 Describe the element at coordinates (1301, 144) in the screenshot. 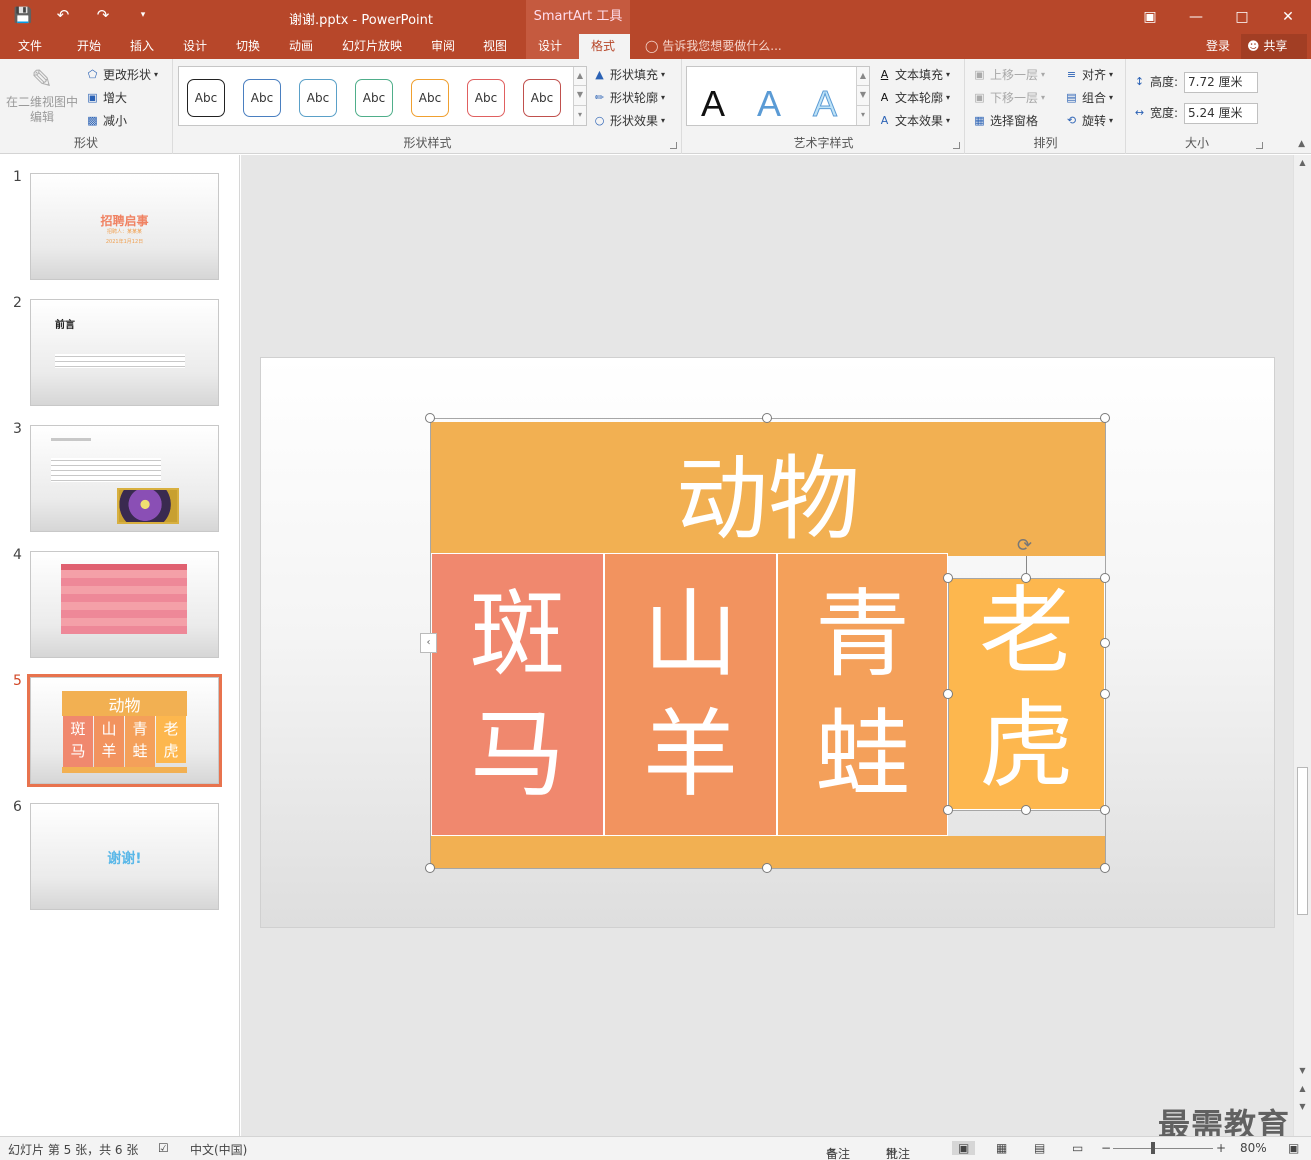

I see `collapse-ribbon-icon: ▲` at that location.